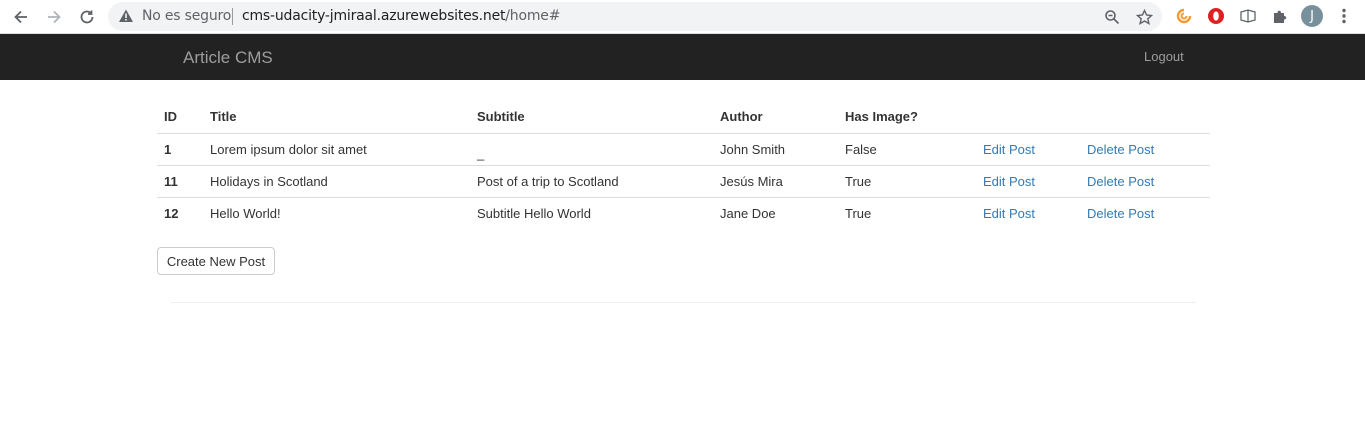  I want to click on profile-avatar: J, so click(1312, 16).